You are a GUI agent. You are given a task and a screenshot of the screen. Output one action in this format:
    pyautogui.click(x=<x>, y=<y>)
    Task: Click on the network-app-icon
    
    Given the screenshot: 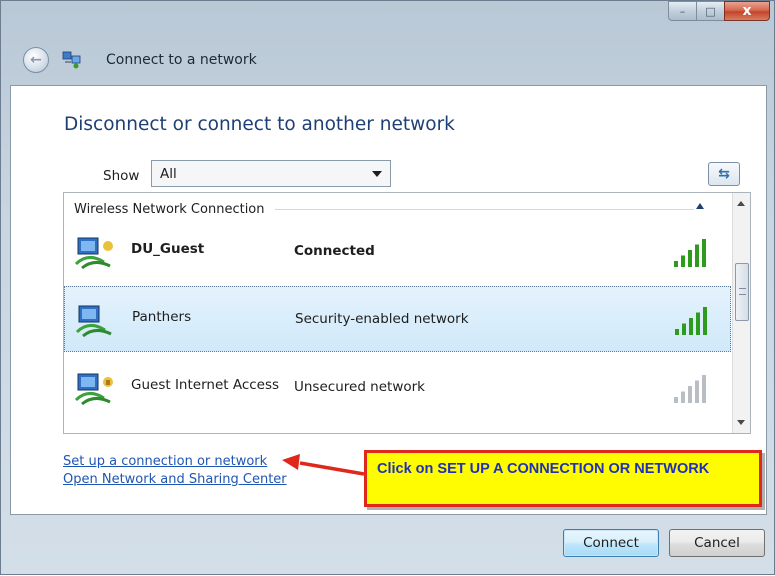 What is the action you would take?
    pyautogui.click(x=71, y=60)
    